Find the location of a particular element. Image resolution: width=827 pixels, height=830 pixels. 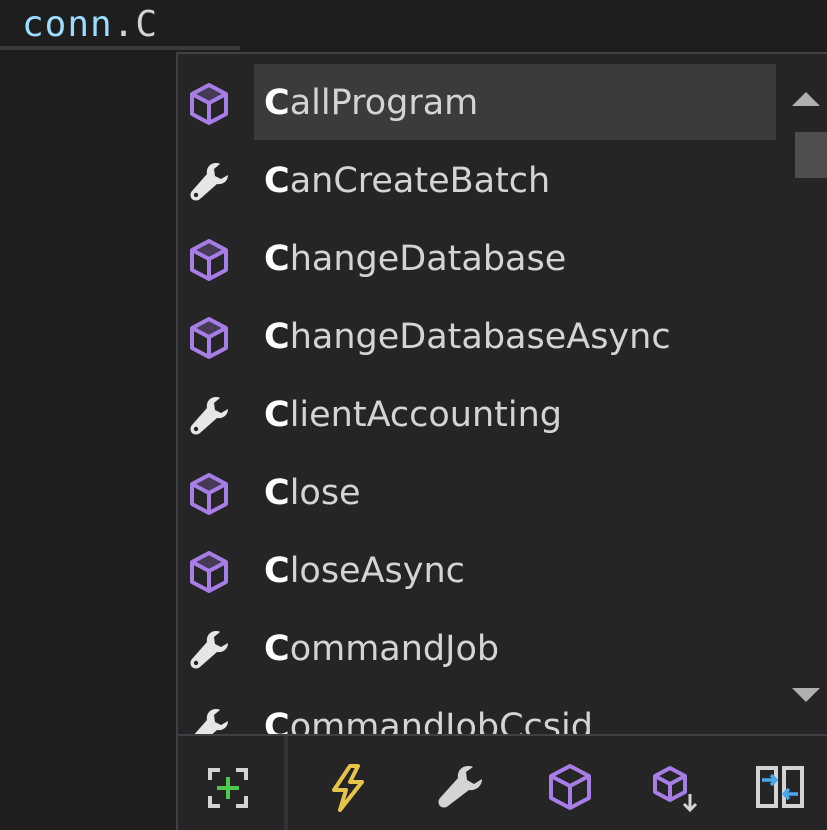

property-wrench-icon is located at coordinates (460, 788).